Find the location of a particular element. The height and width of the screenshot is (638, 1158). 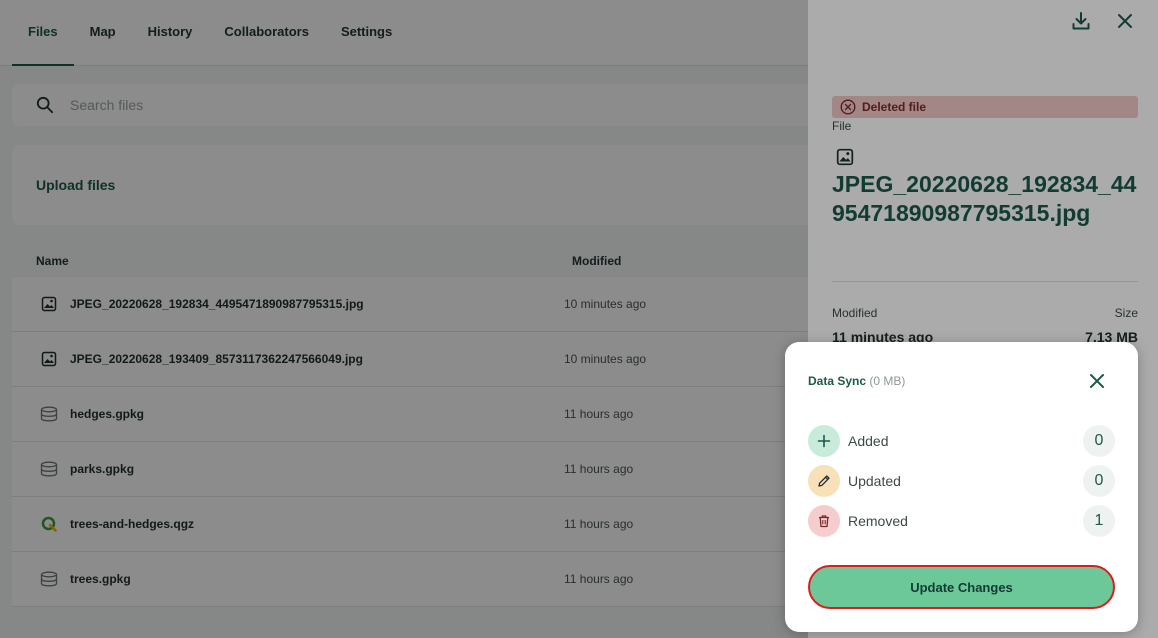

sync-row-count: 1 is located at coordinates (1099, 521).